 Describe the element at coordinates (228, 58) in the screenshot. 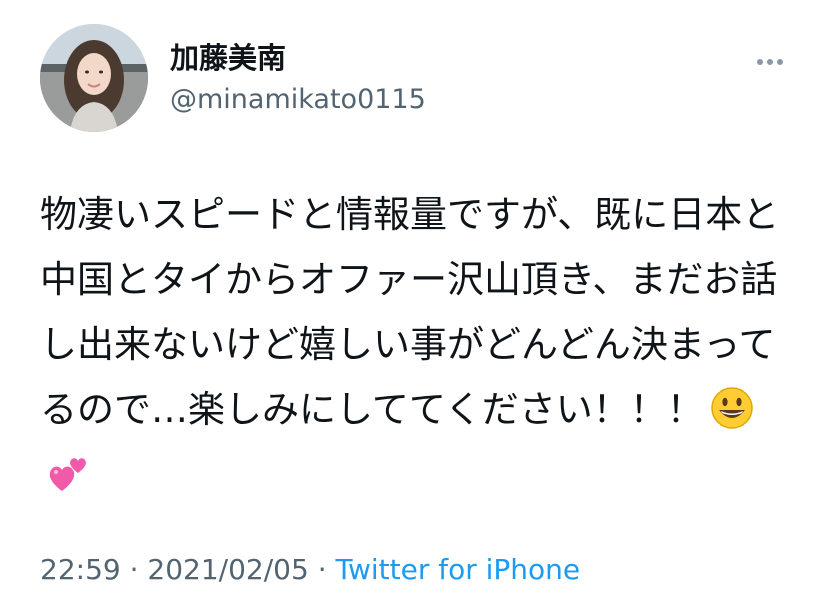

I see `display-name: 加藤美南` at that location.